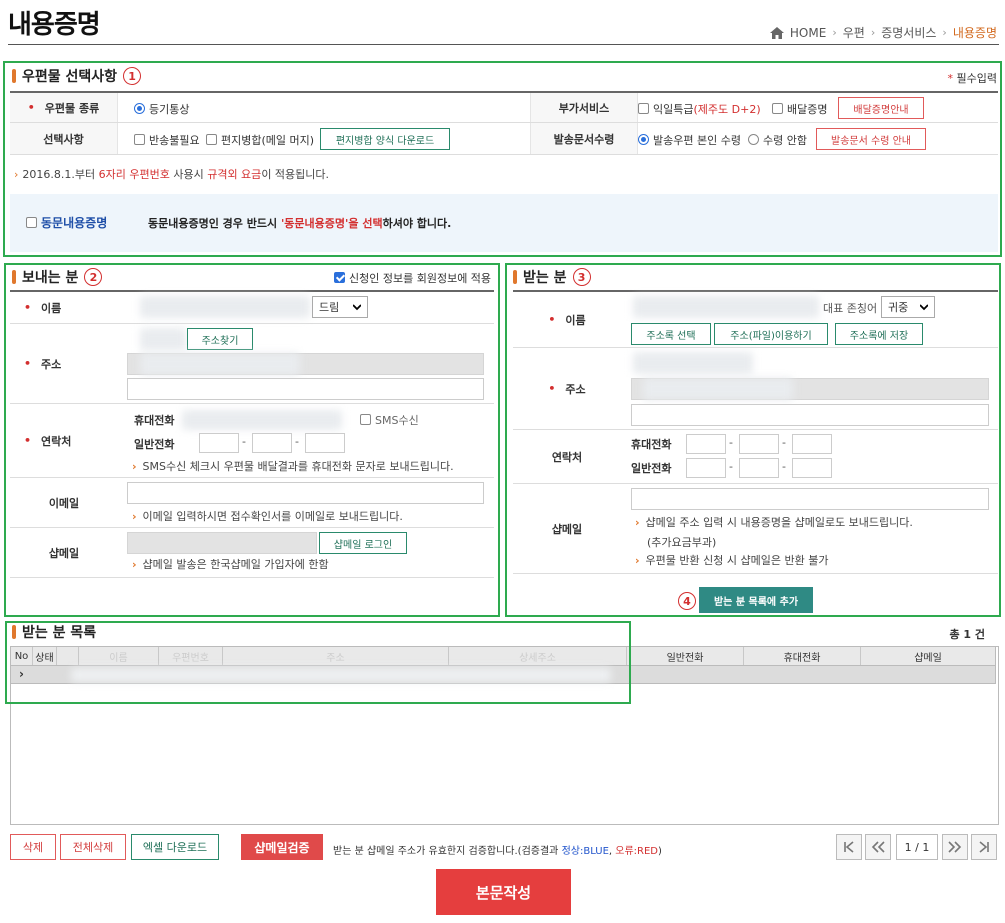  I want to click on sender-mobile-input, so click(262, 420).